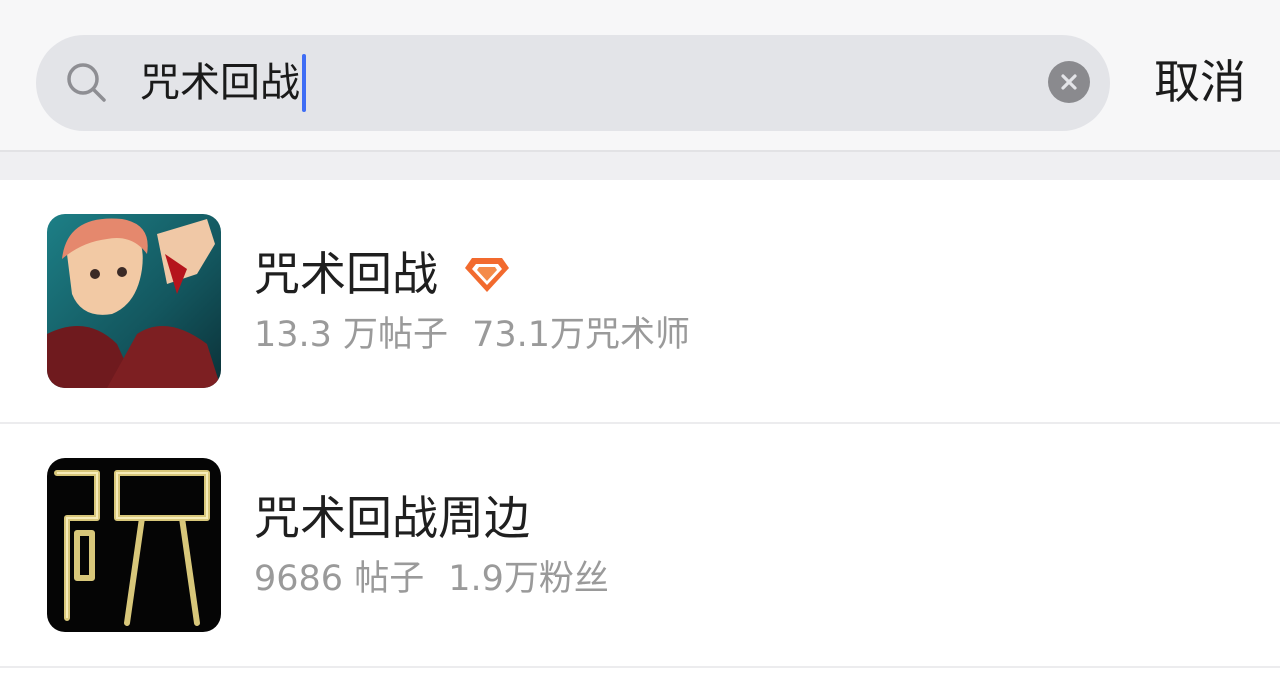  I want to click on result-title: 咒术回战, so click(383, 274).